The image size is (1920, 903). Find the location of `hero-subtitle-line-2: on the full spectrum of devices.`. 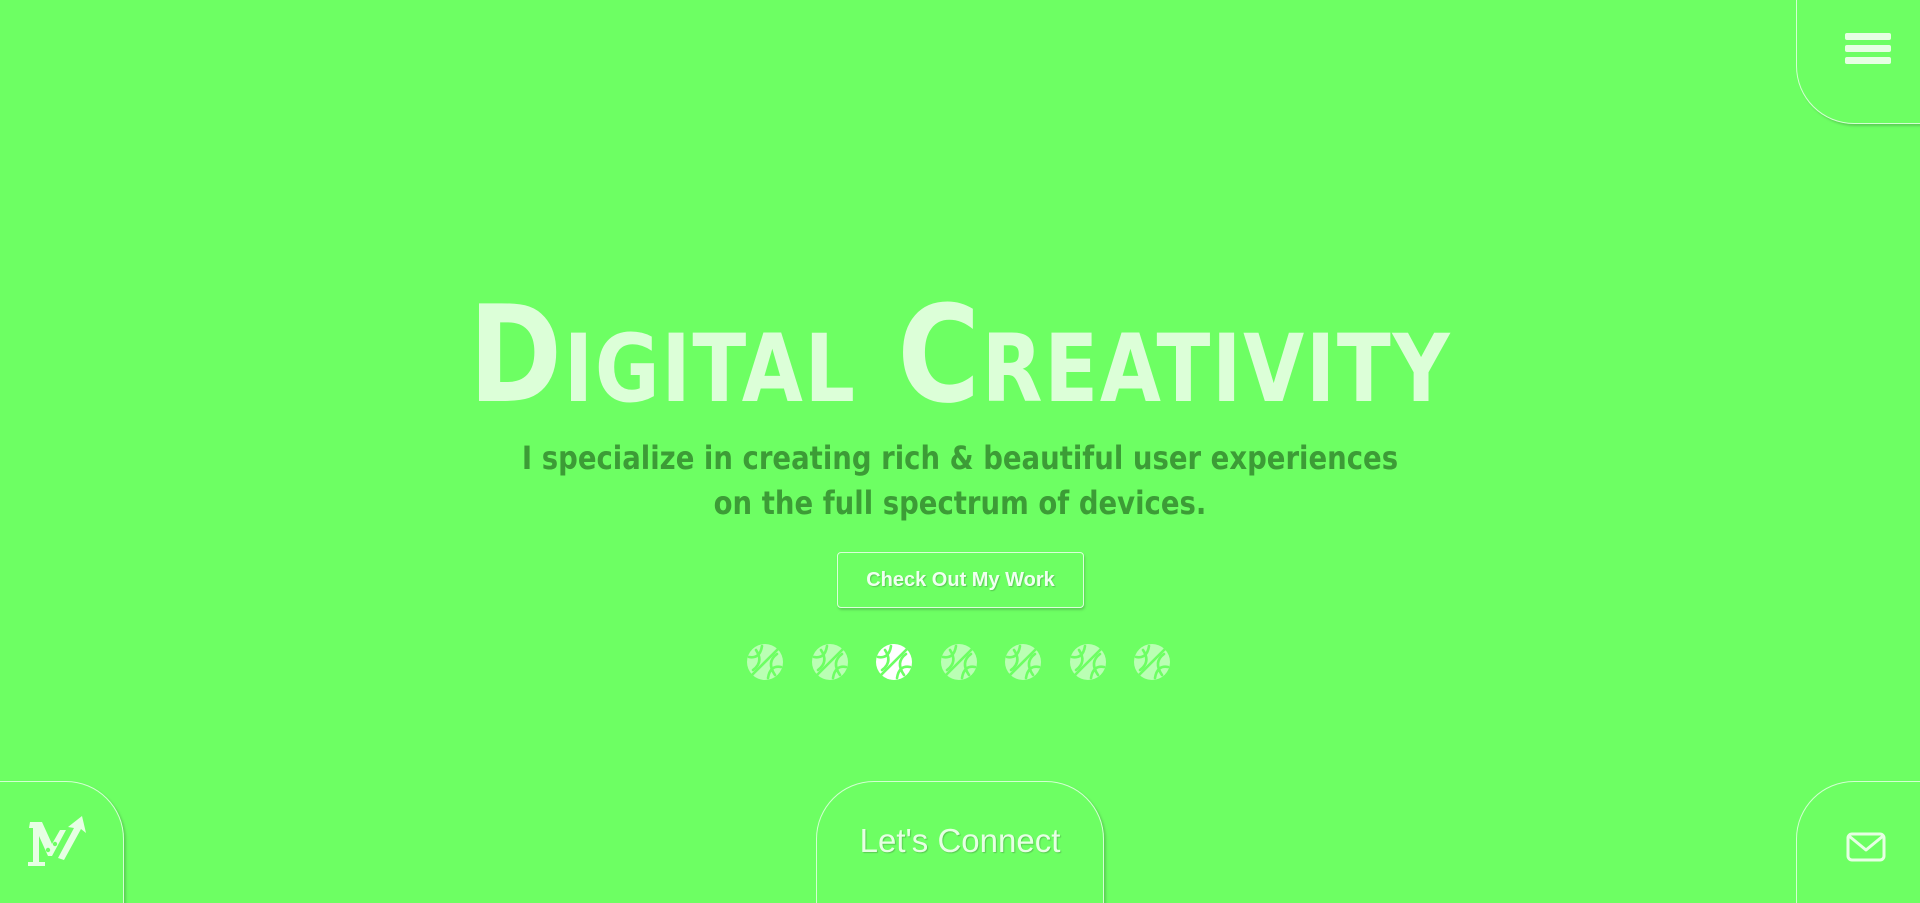

hero-subtitle-line-2: on the full spectrum of devices. is located at coordinates (960, 503).